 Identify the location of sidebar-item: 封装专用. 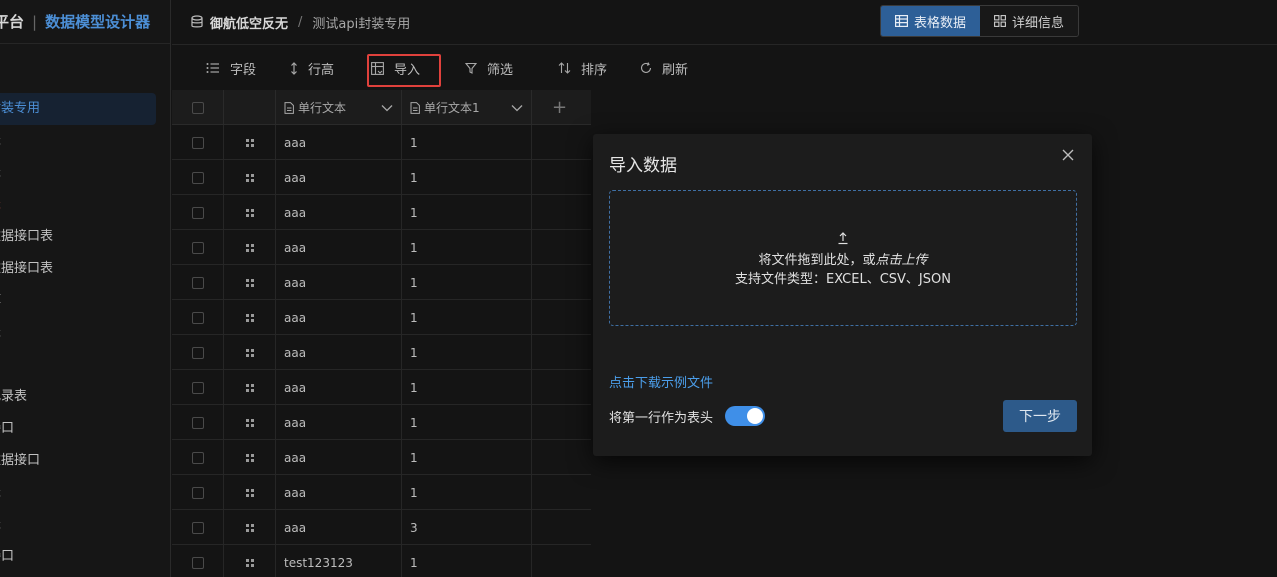
(78, 109).